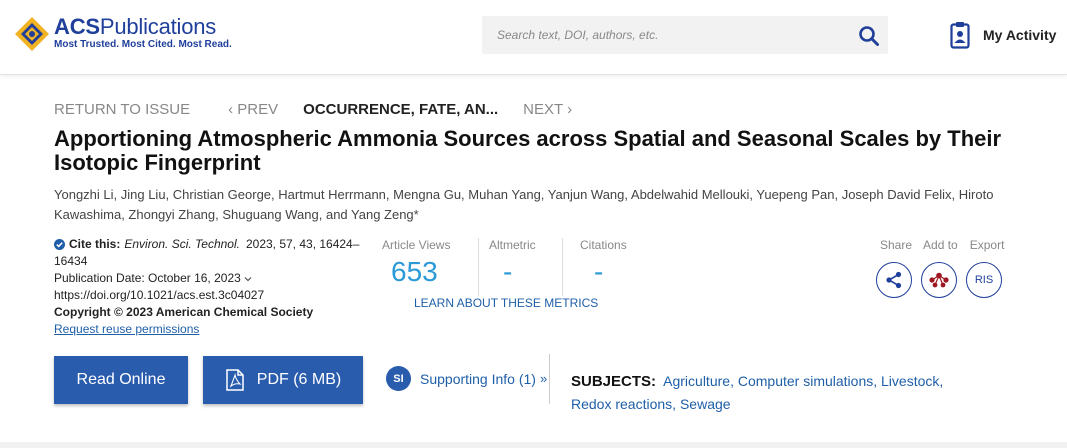 The width and height of the screenshot is (1067, 448). I want to click on learn-about-metrics-link: LEARN ABOUT THESE METRICS, so click(506, 303).